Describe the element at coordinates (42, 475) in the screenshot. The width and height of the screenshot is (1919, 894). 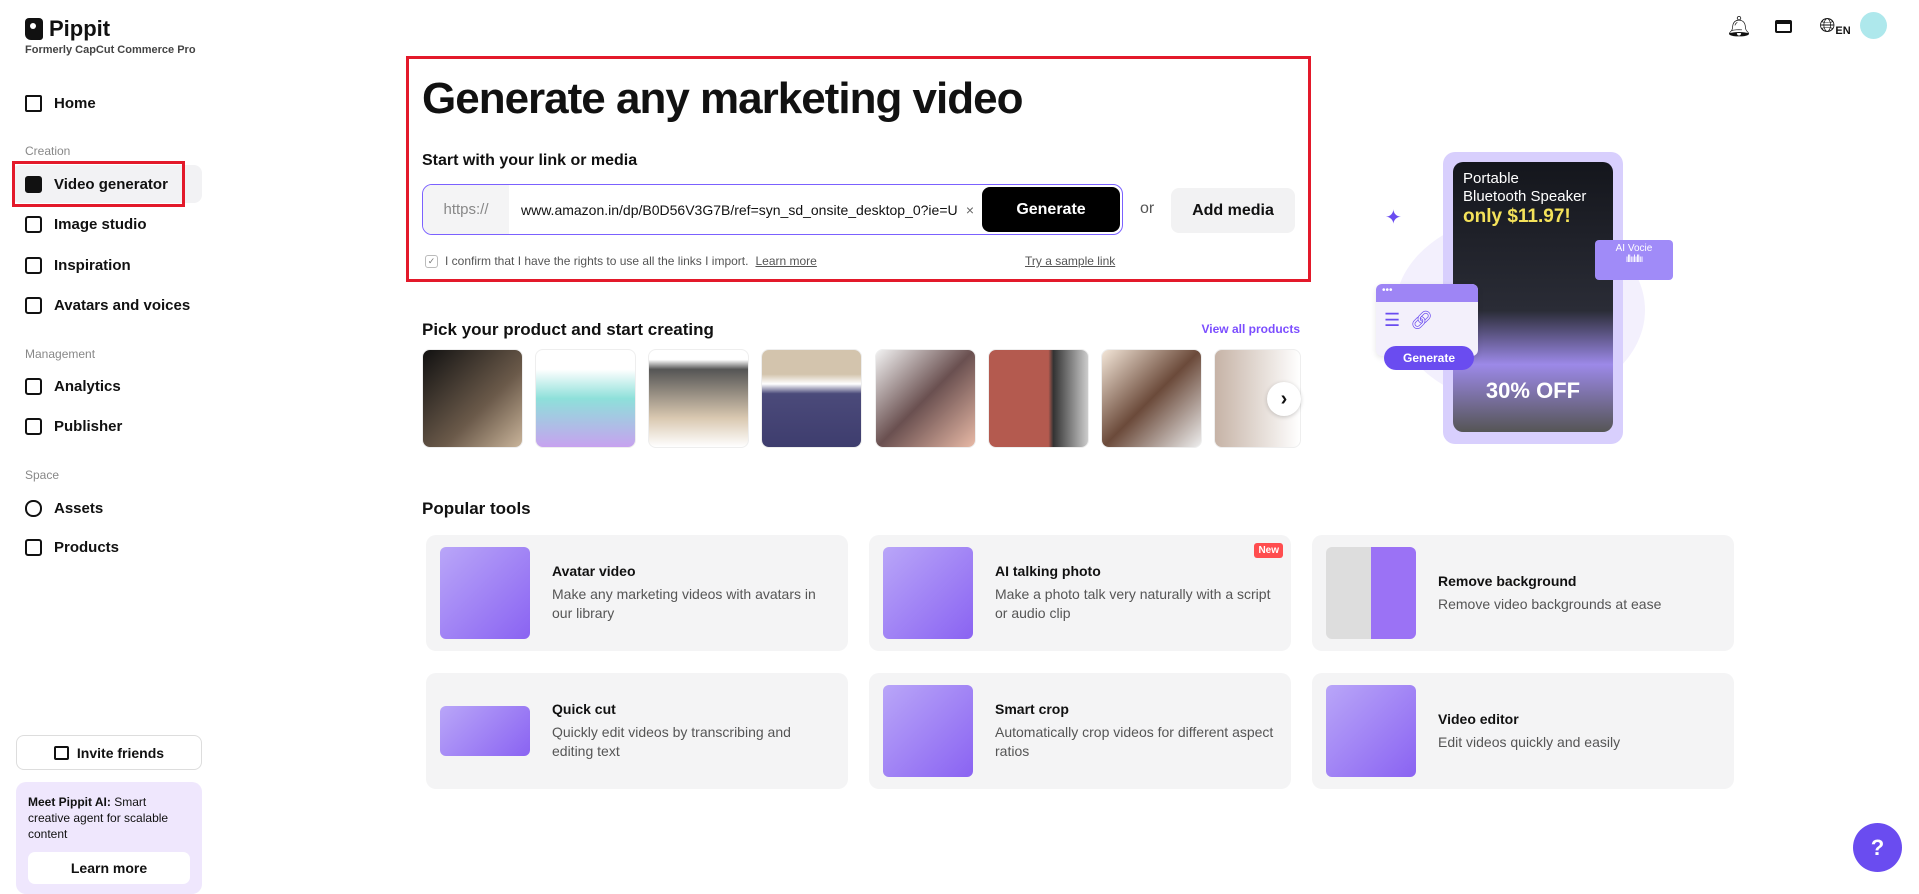
I see `section-space: Space` at that location.